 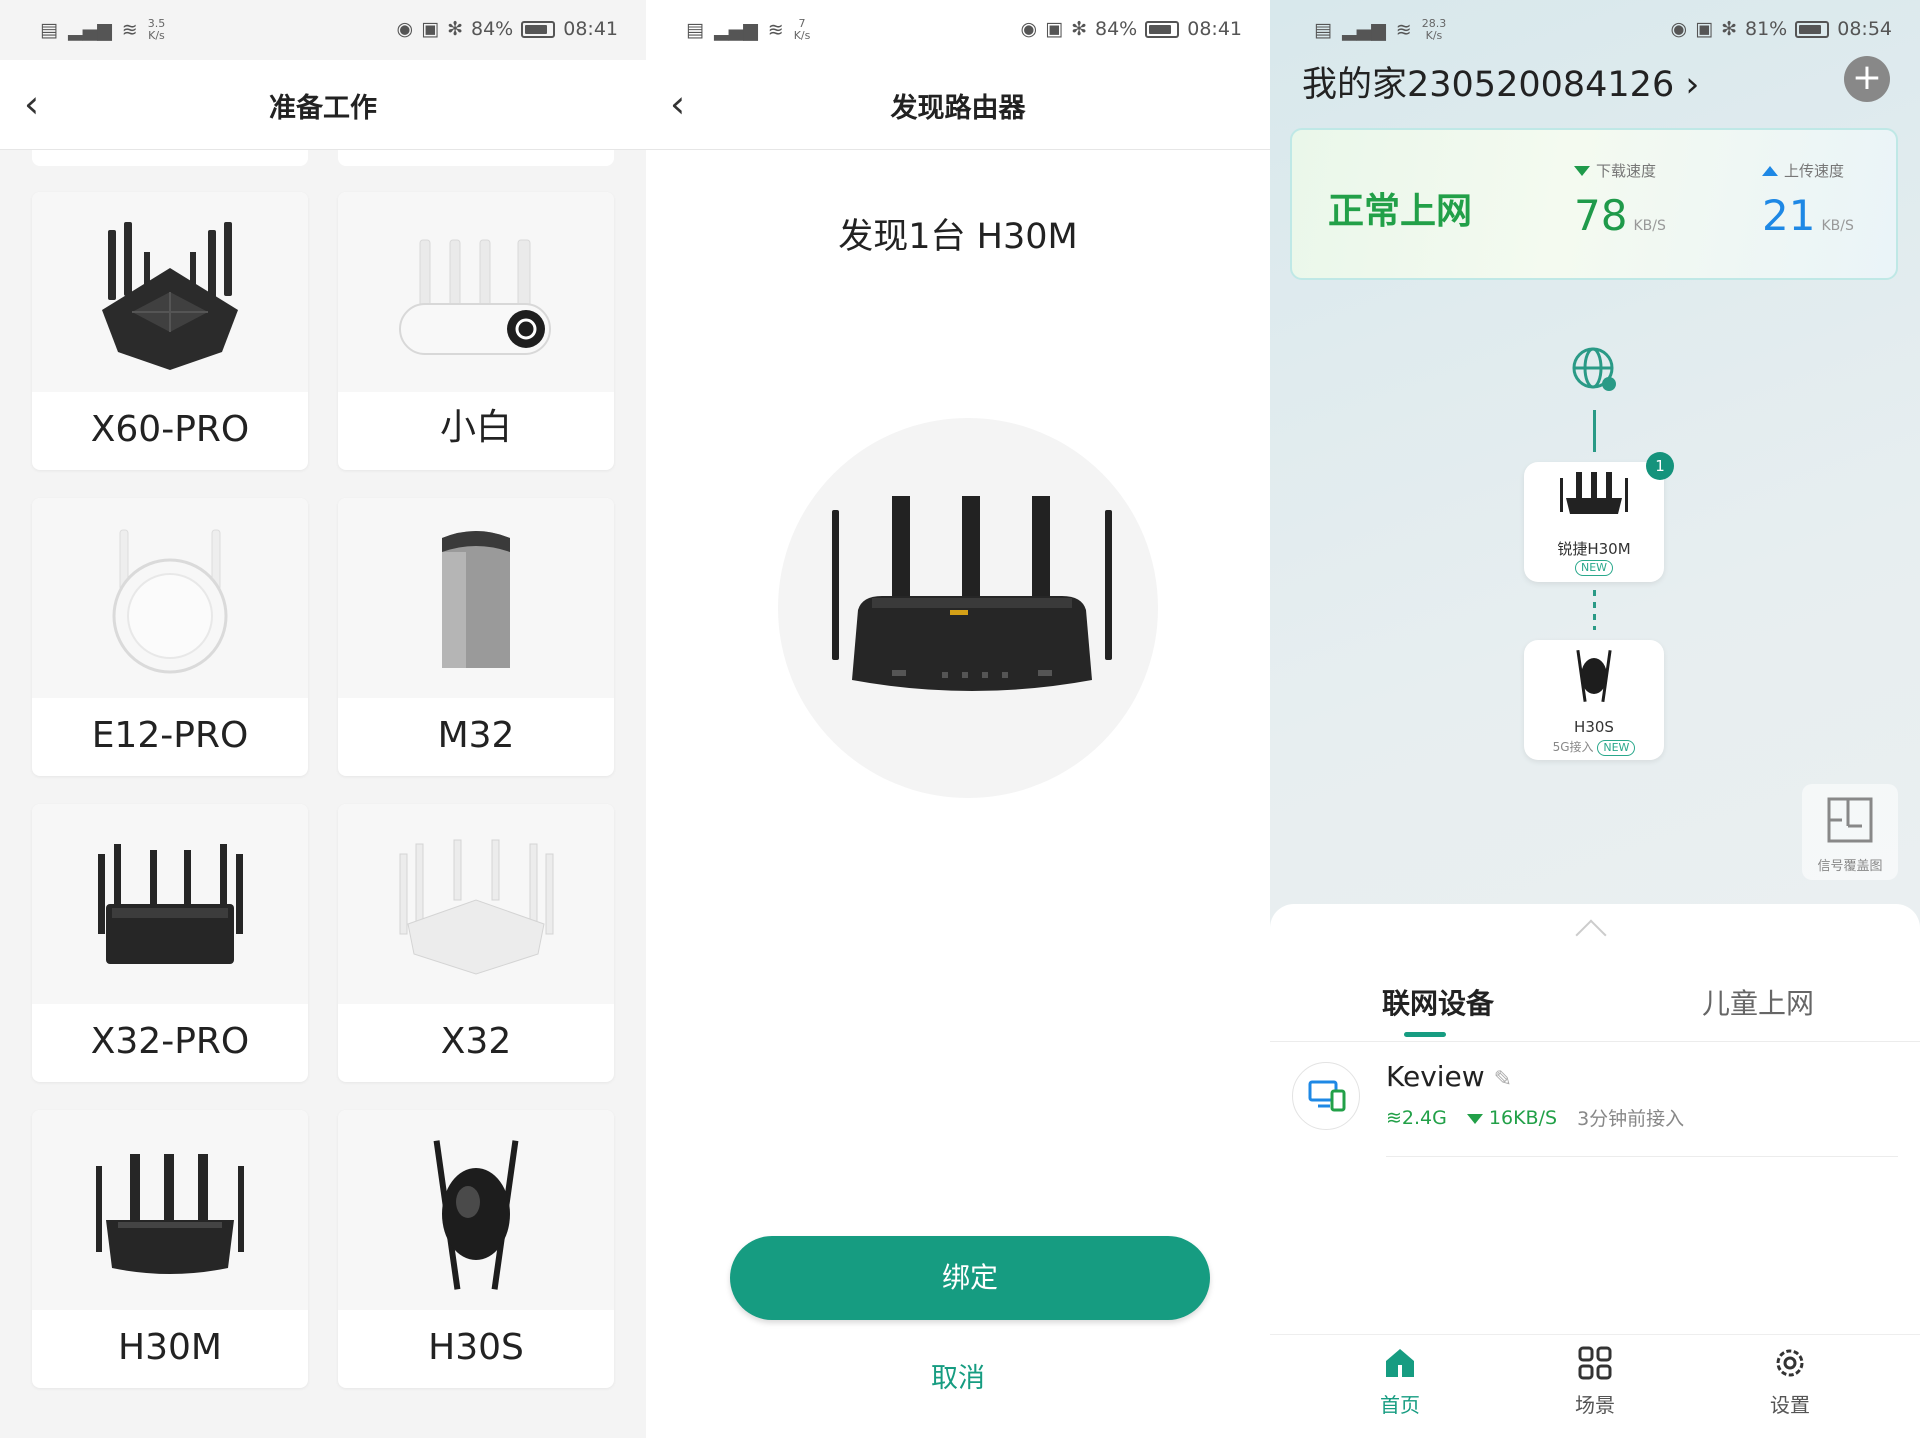 What do you see at coordinates (170, 904) in the screenshot?
I see `router-x32pro-icon` at bounding box center [170, 904].